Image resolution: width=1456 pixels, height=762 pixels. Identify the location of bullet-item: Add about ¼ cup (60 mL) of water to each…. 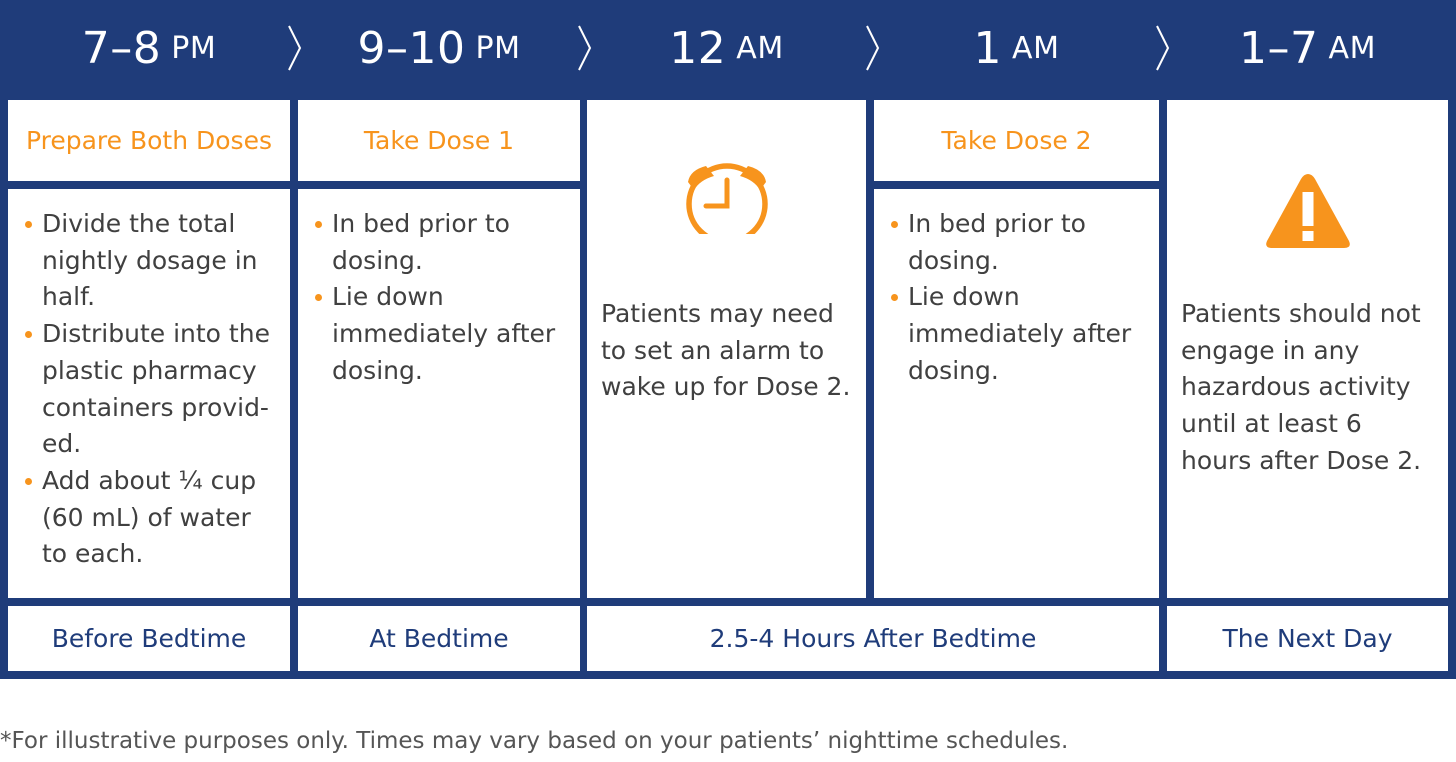
(151, 518).